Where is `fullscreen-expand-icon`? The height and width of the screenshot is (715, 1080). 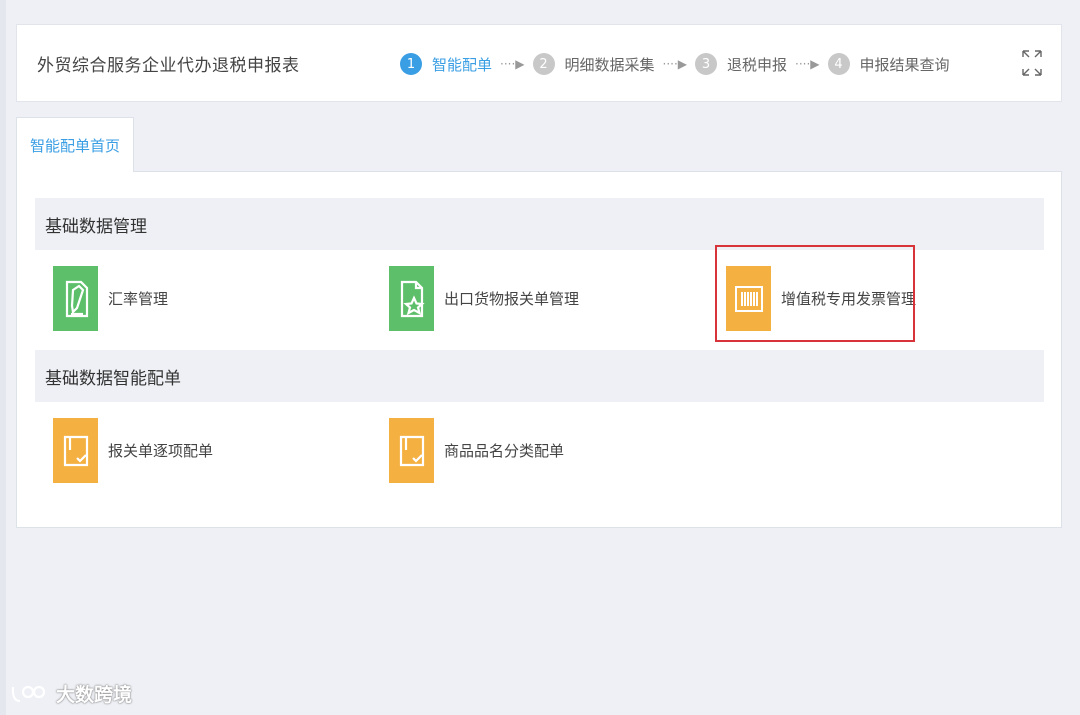
fullscreen-expand-icon is located at coordinates (1032, 63).